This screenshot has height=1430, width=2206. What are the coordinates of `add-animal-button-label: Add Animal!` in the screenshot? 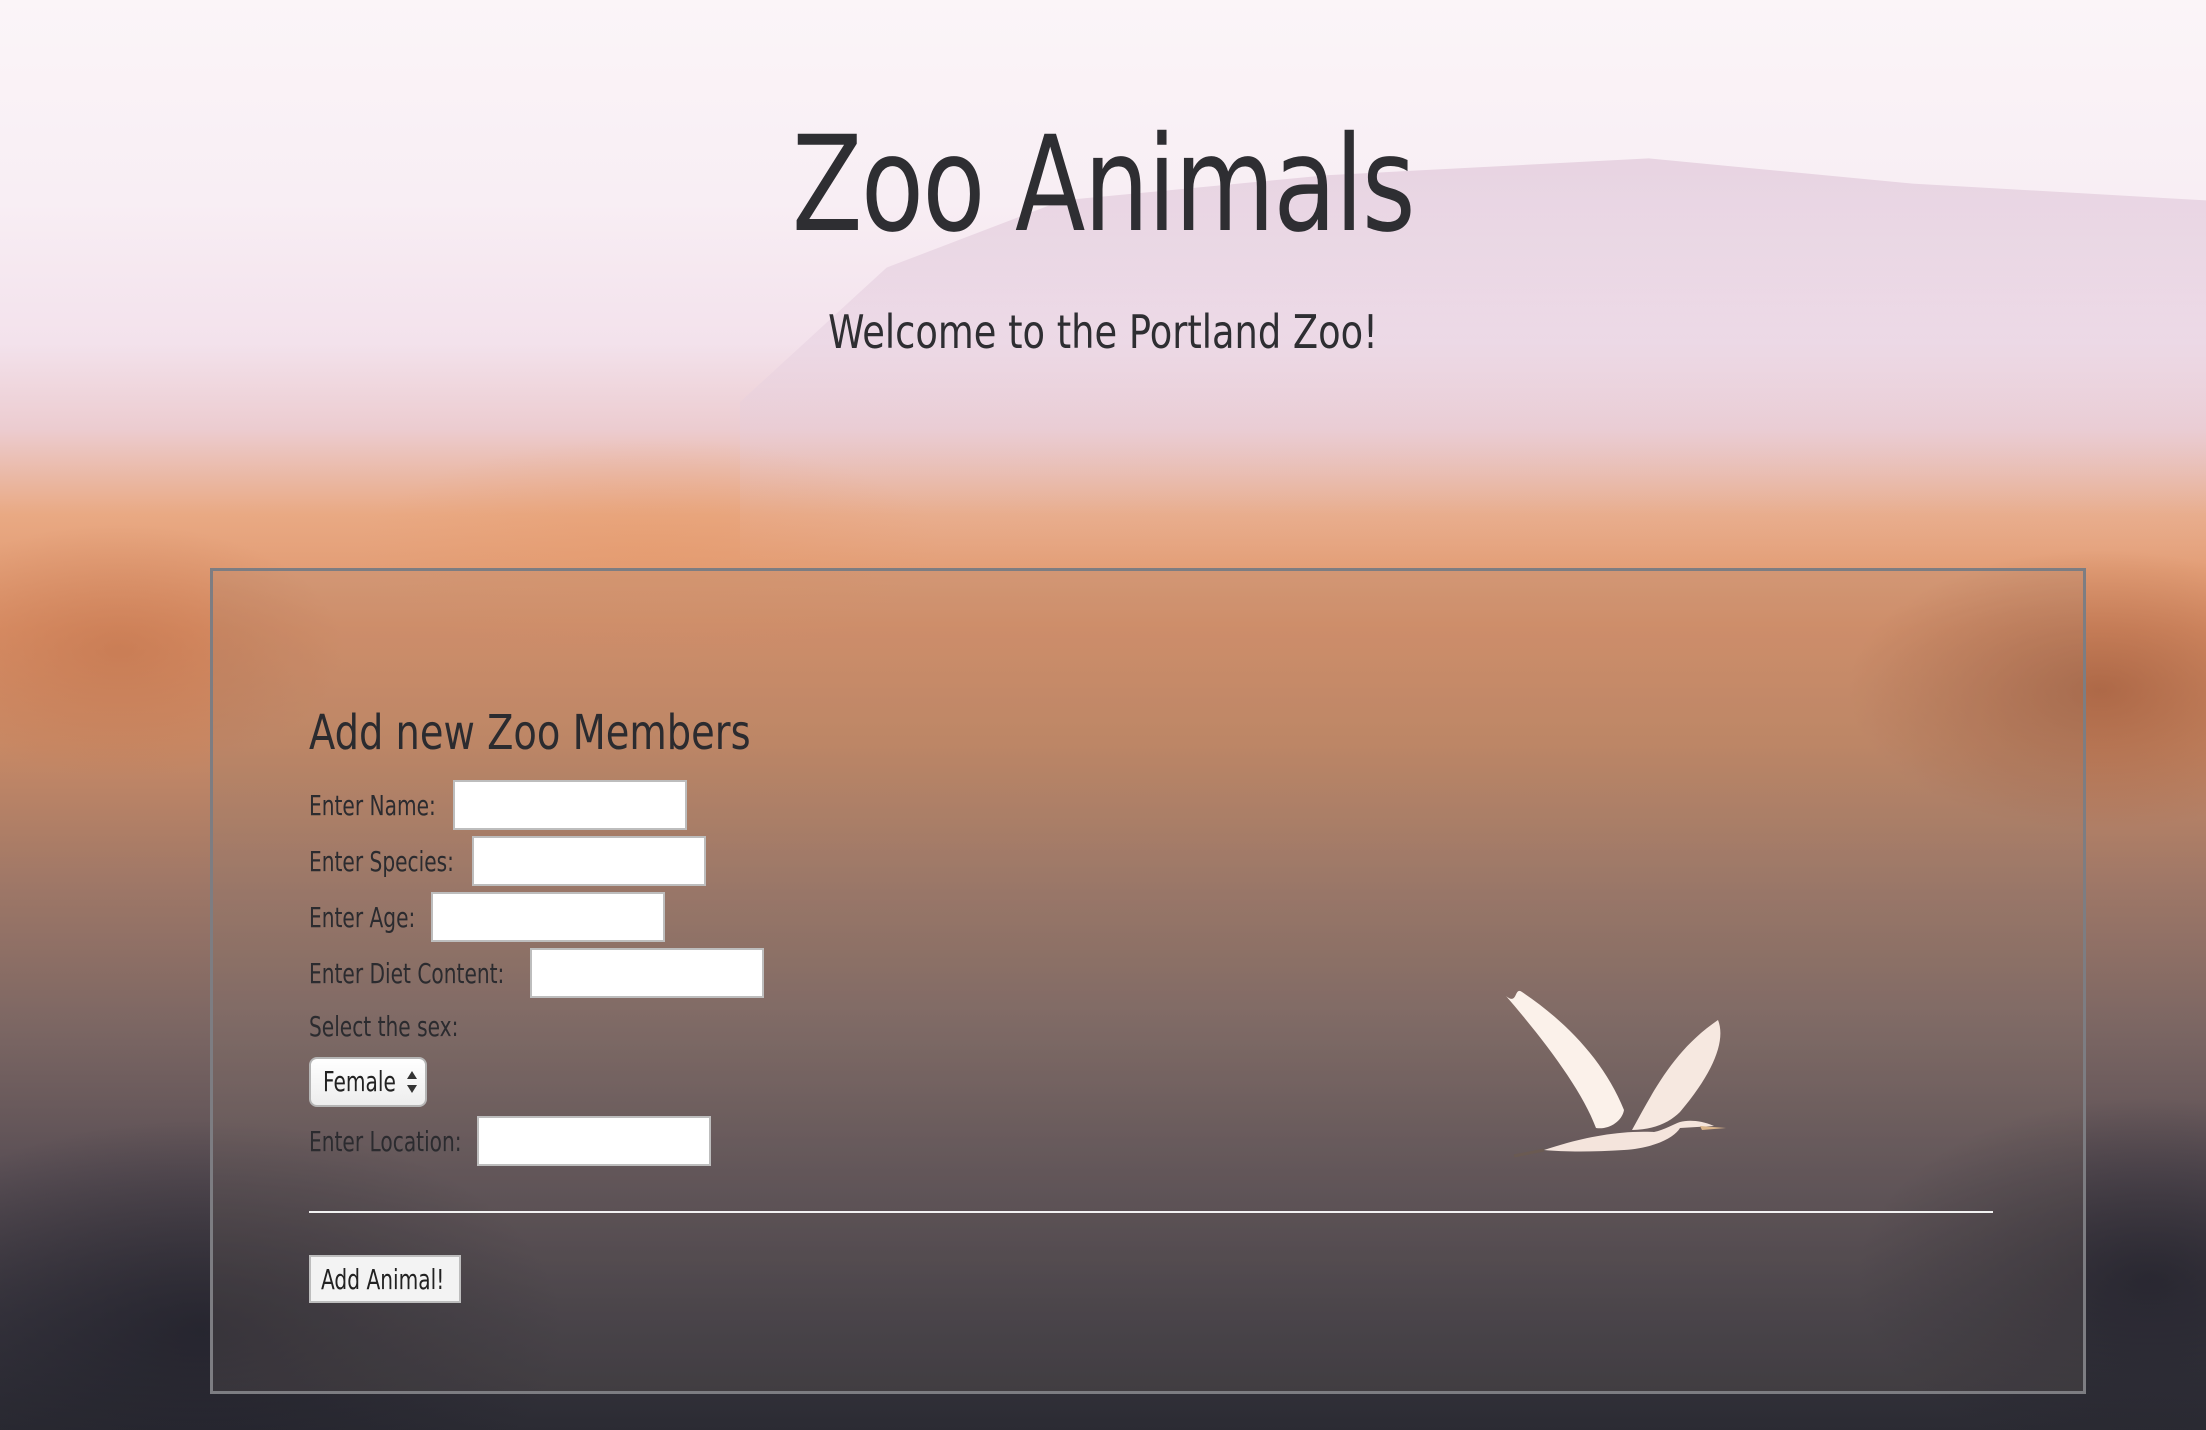 It's located at (383, 1279).